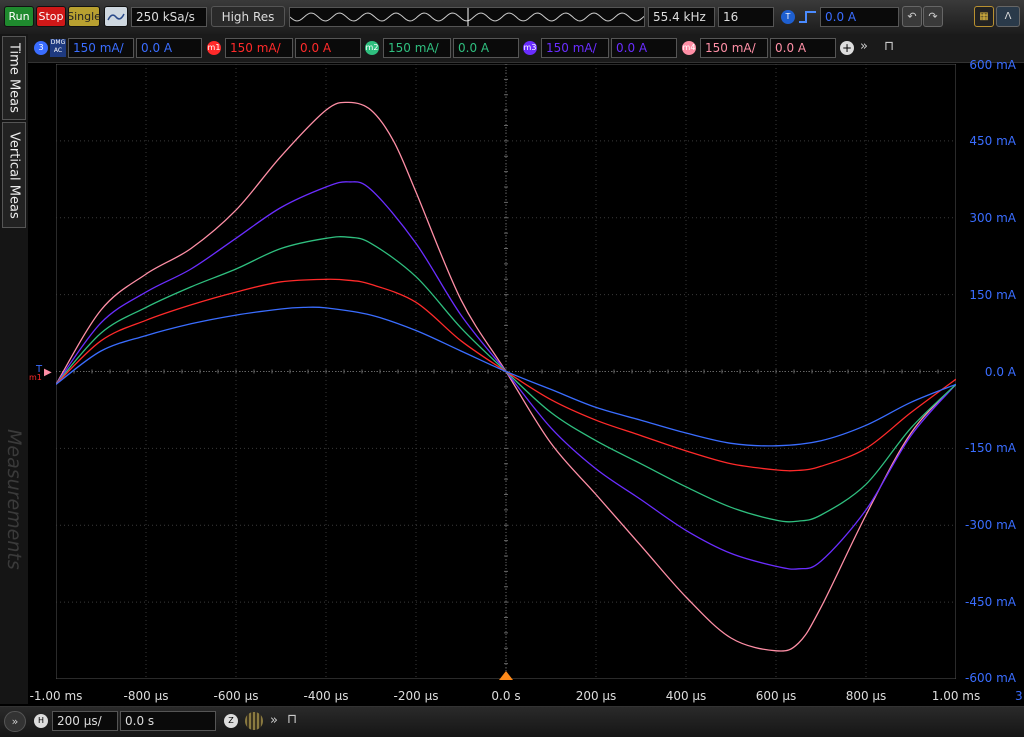 This screenshot has width=1024, height=737. What do you see at coordinates (328, 48) in the screenshot?
I see `channel-offset-field-2: 0.0 A` at bounding box center [328, 48].